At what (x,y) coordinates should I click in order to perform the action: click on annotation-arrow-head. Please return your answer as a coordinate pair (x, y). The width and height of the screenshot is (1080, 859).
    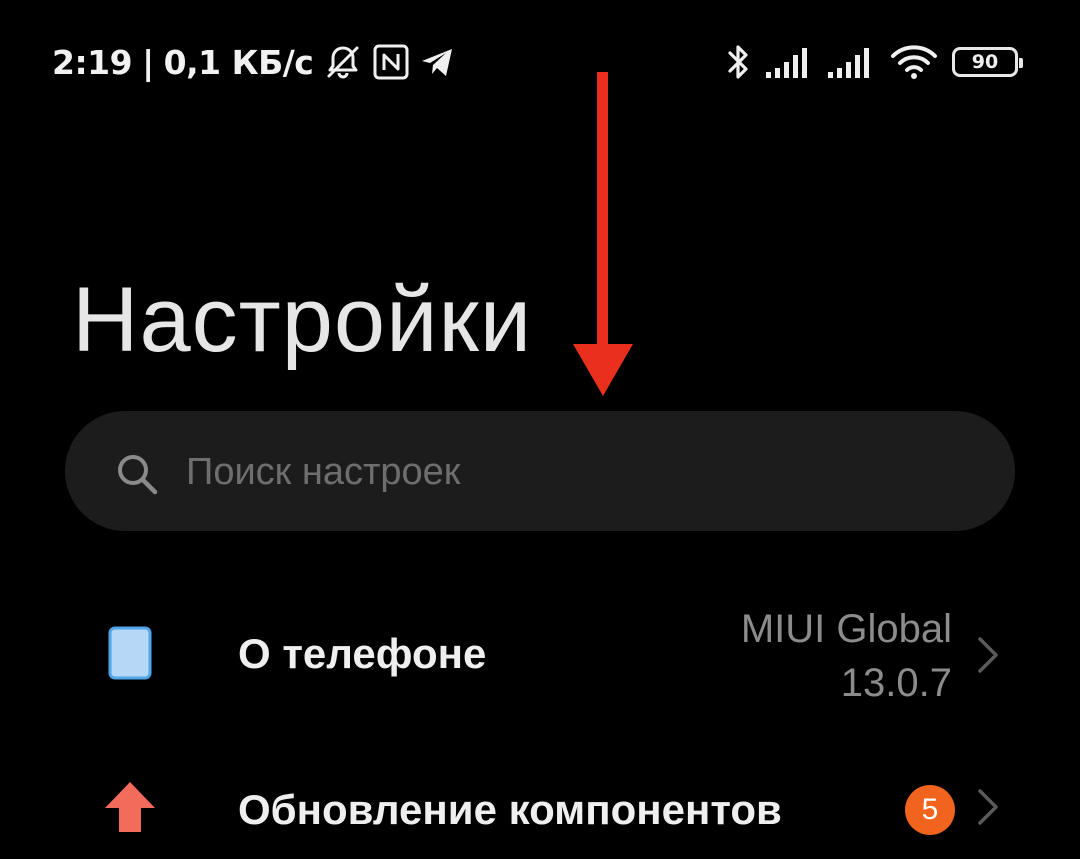
    Looking at the image, I should click on (603, 370).